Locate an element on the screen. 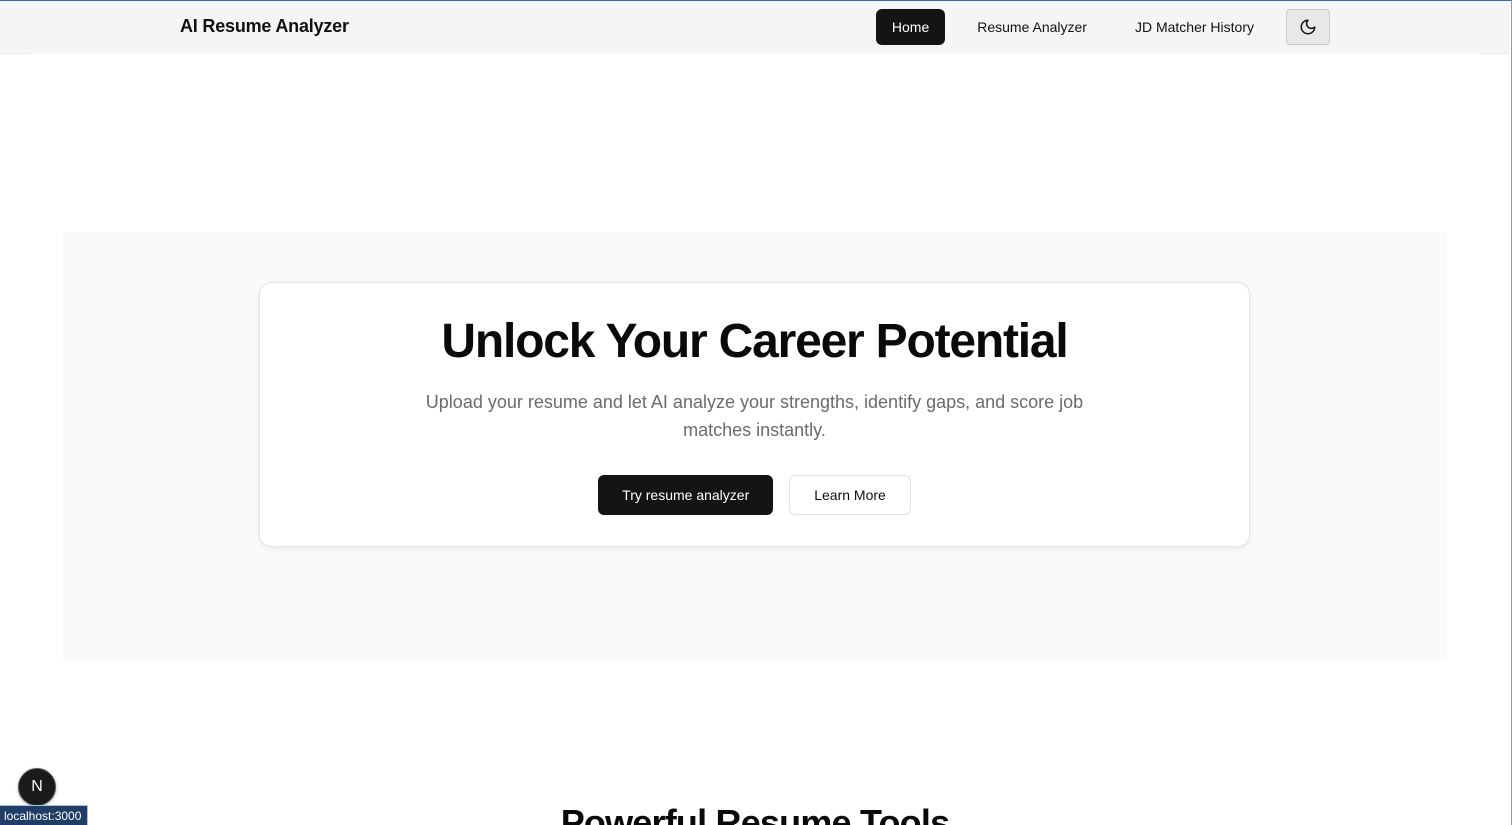  navbar-shadow-strip is located at coordinates (755, 55).